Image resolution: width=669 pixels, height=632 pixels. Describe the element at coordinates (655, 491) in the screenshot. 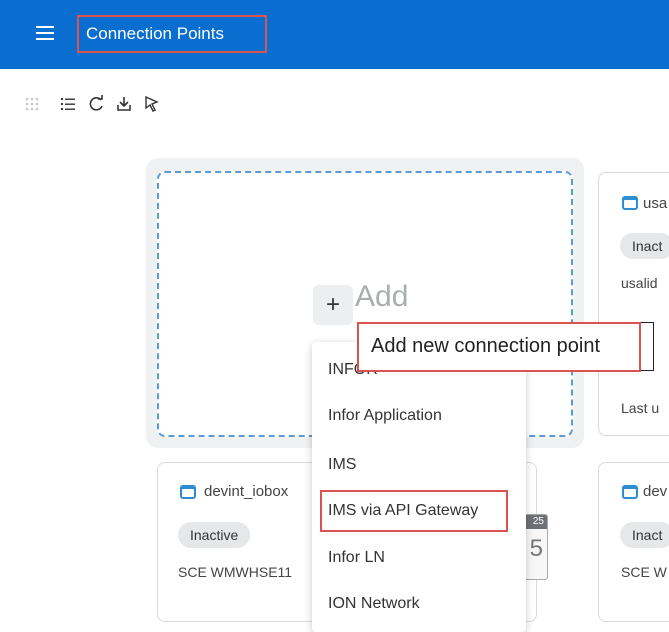

I see `card-title: dev` at that location.